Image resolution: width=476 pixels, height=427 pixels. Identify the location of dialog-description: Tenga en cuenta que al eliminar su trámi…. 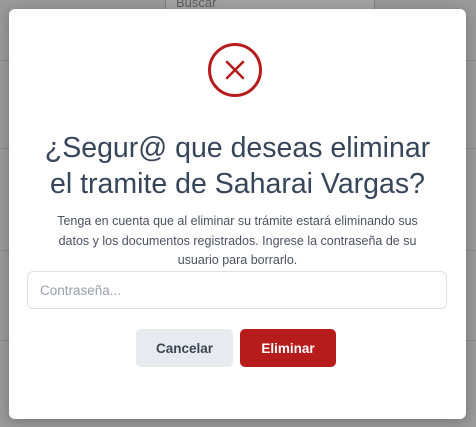
(237, 241).